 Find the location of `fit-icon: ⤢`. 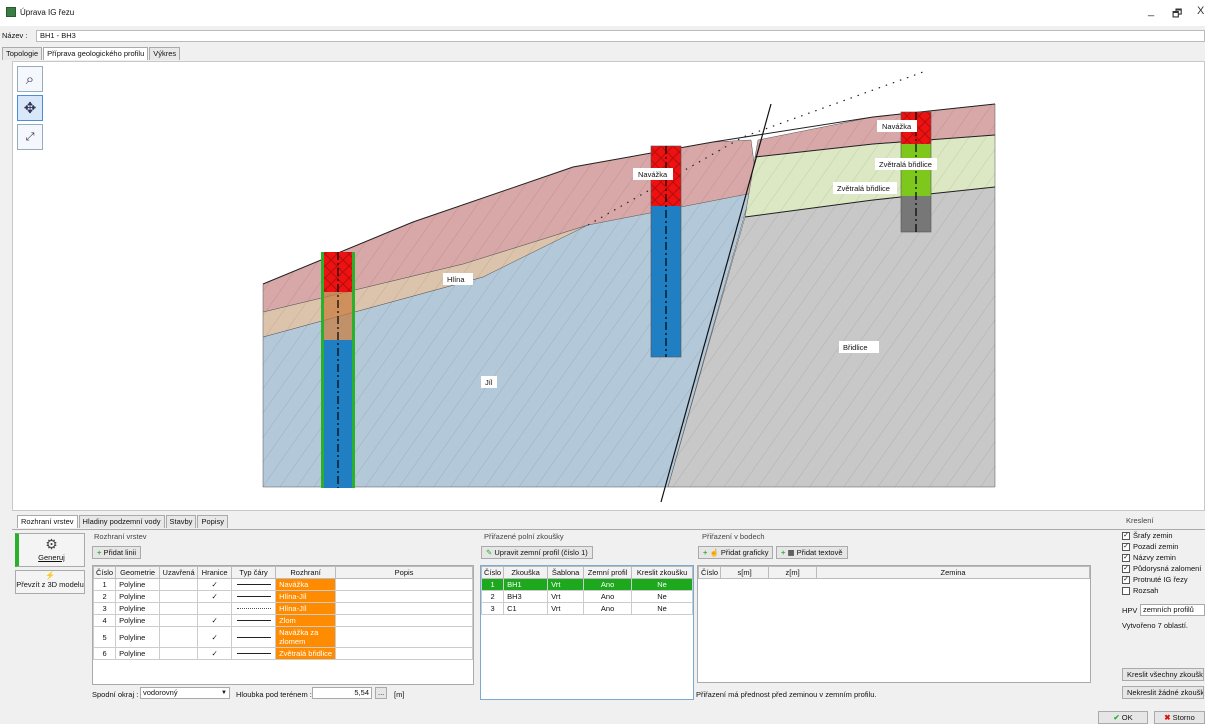

fit-icon: ⤢ is located at coordinates (30, 137).